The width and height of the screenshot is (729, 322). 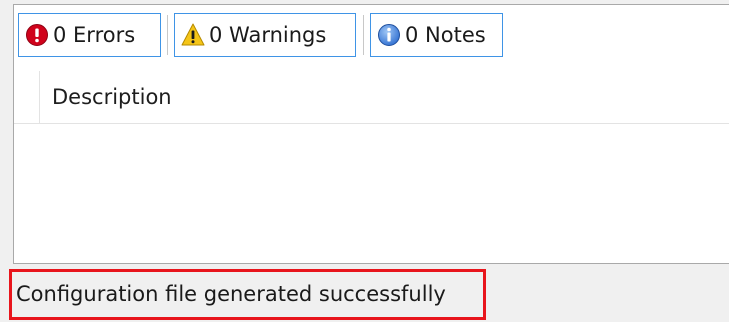 I want to click on errors-filter-label: 0 Errors, so click(x=94, y=35).